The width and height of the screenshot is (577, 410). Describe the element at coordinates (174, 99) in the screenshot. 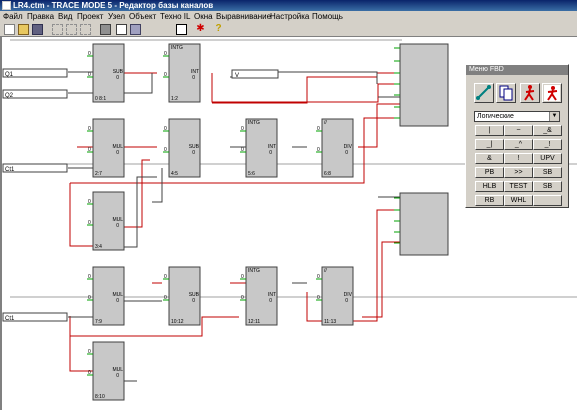

I see `fbd-block-id: 1:2` at that location.